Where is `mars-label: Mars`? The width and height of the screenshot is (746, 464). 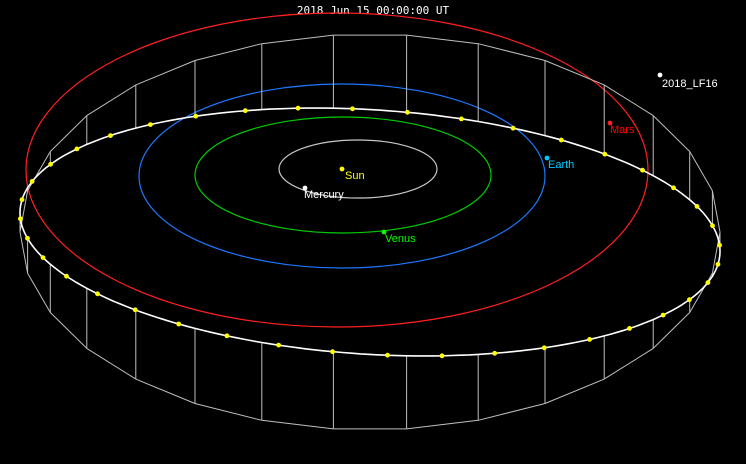
mars-label: Mars is located at coordinates (622, 130).